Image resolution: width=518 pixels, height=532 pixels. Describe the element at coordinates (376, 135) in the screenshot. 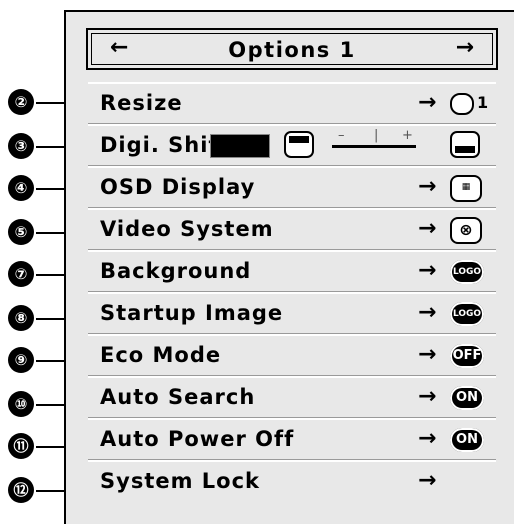

I see `slider-center-tick: |` at that location.